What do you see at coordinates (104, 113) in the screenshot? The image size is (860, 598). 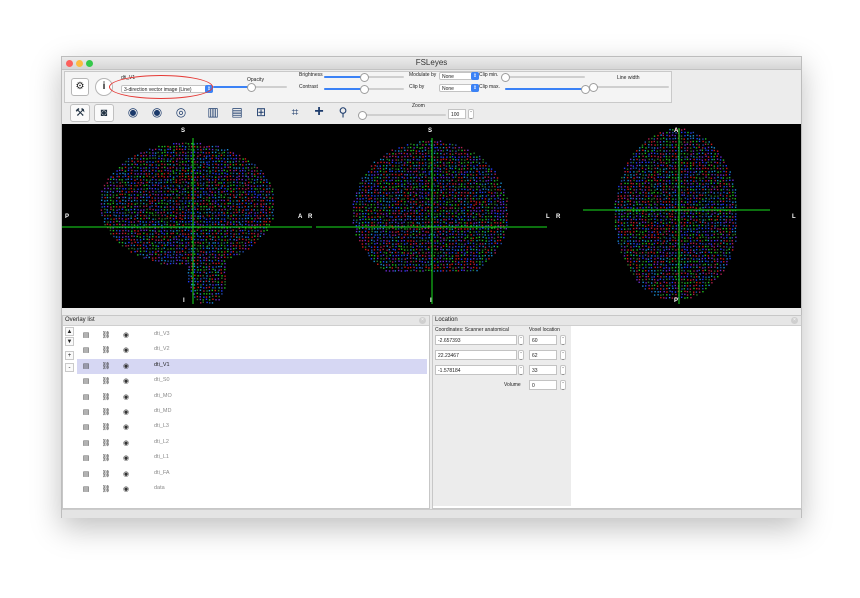 I see `screenshot-button: ◙` at bounding box center [104, 113].